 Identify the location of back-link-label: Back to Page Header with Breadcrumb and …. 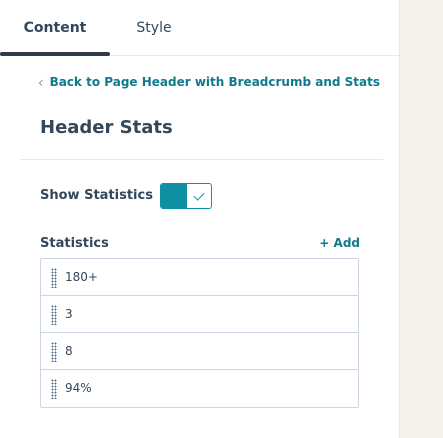
(214, 82).